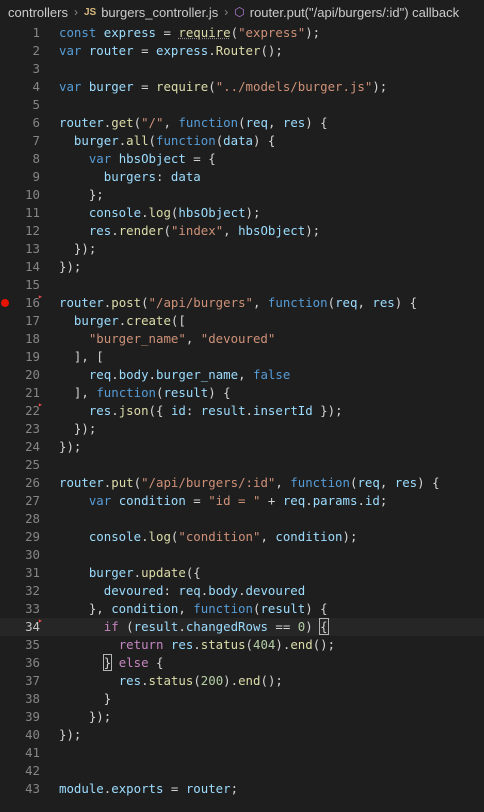 Image resolution: width=484 pixels, height=812 pixels. What do you see at coordinates (242, 447) in the screenshot?
I see `code-line: 24});` at bounding box center [242, 447].